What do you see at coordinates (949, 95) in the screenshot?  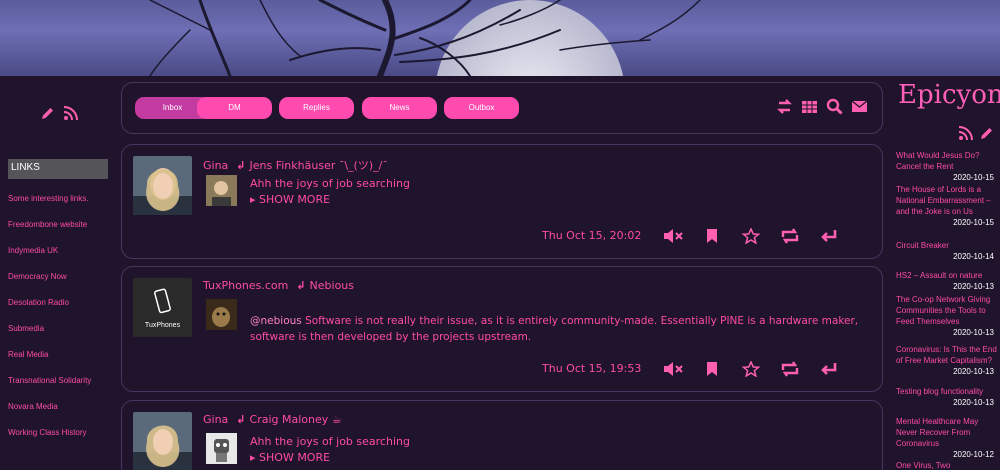 I see `site-brand-title: Epicyon` at bounding box center [949, 95].